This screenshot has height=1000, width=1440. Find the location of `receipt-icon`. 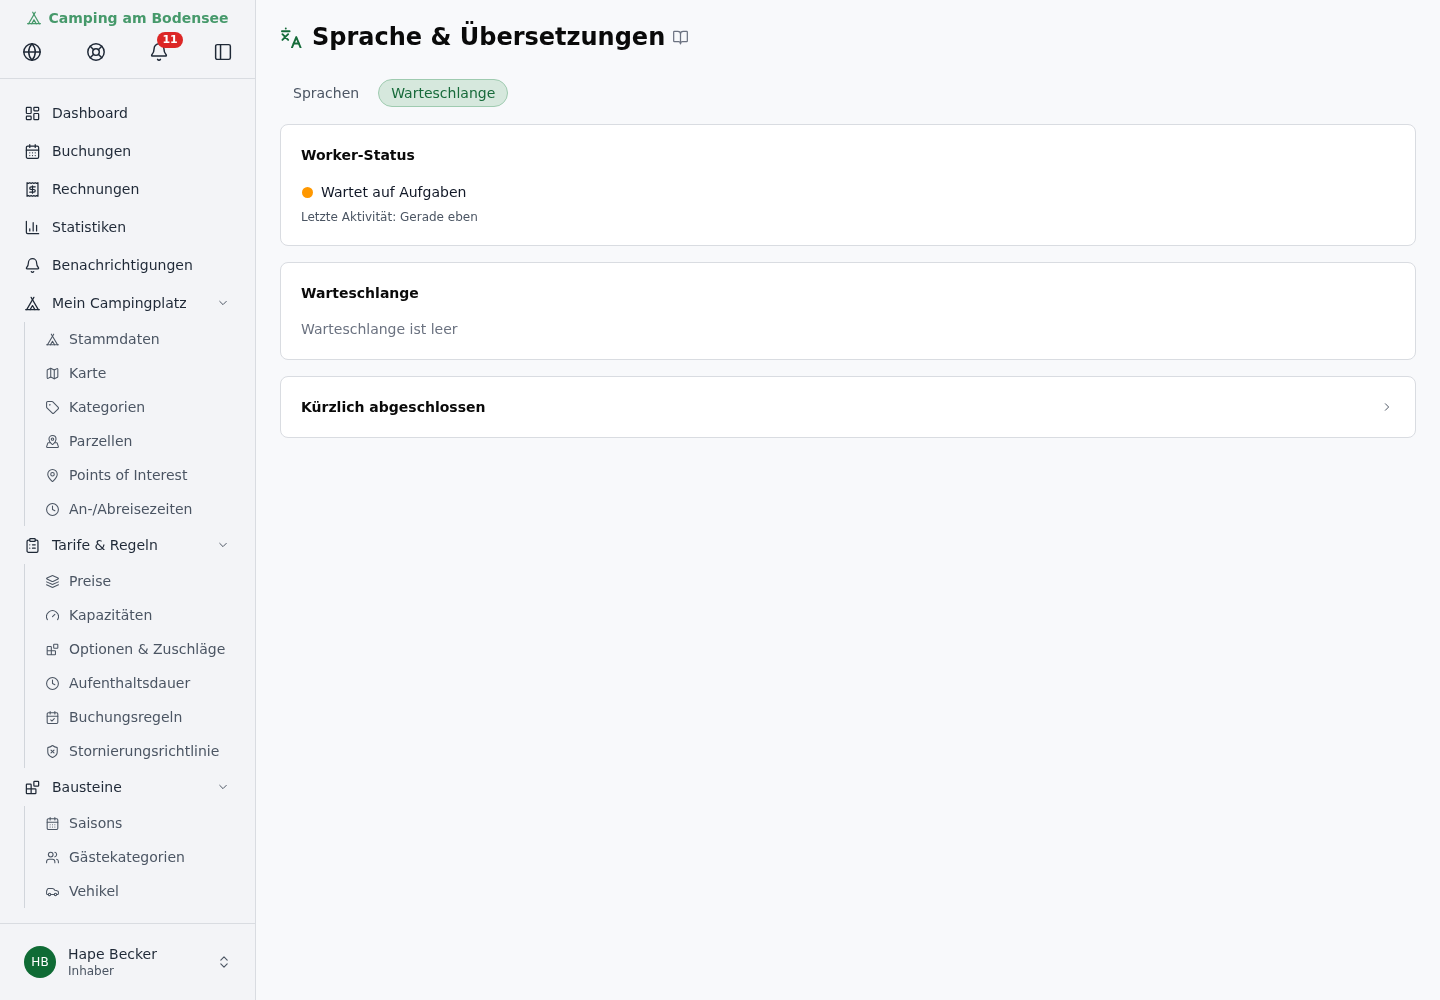

receipt-icon is located at coordinates (32, 189).